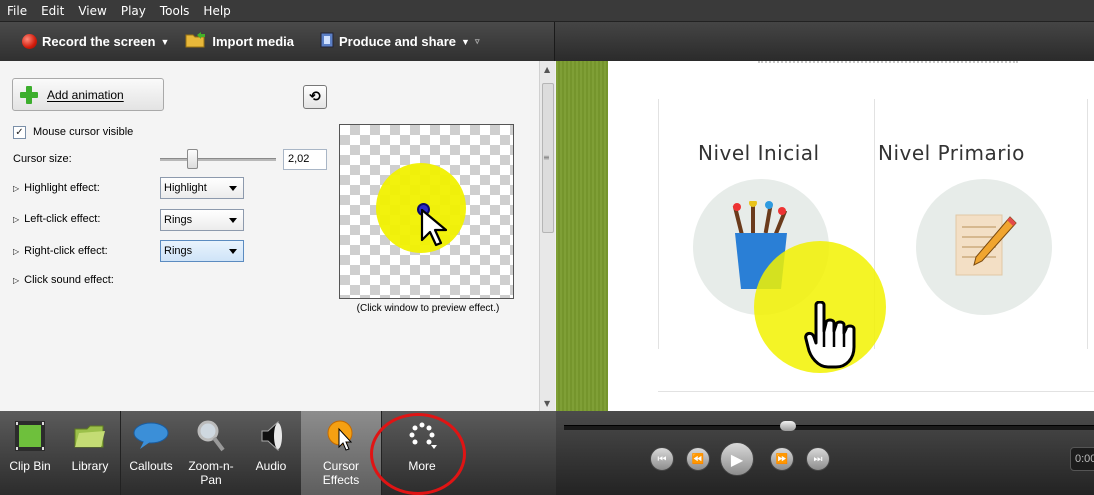 The height and width of the screenshot is (495, 1094). Describe the element at coordinates (547, 69) in the screenshot. I see `scroll-up-icon: ▲` at that location.